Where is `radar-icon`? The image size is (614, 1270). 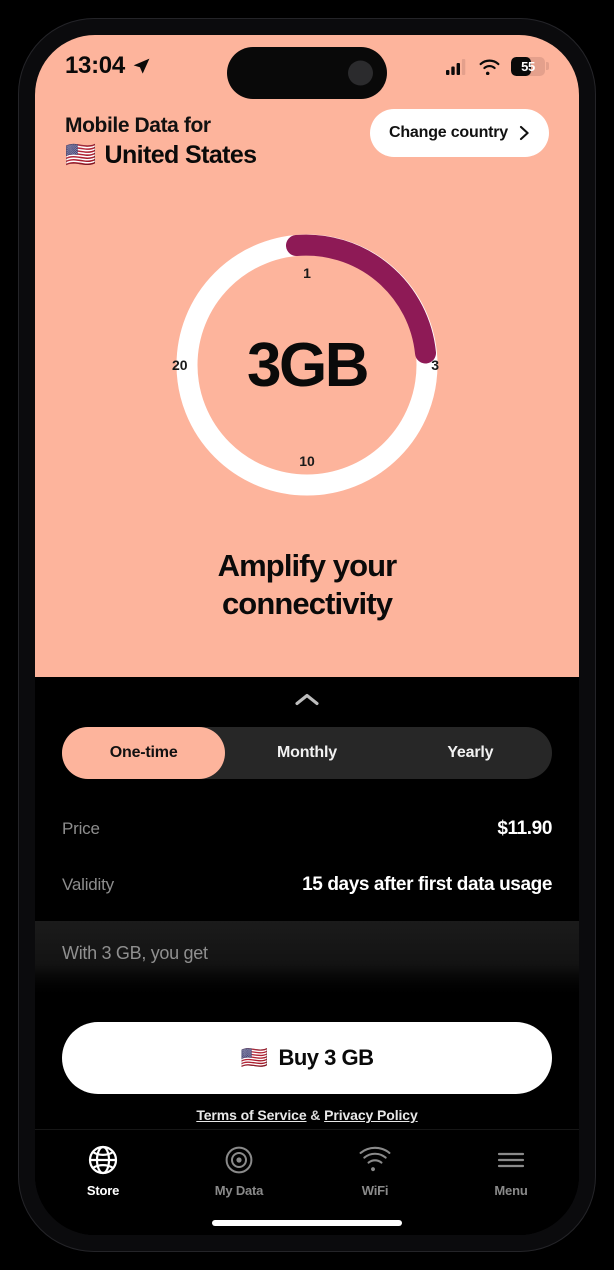
radar-icon is located at coordinates (239, 1160).